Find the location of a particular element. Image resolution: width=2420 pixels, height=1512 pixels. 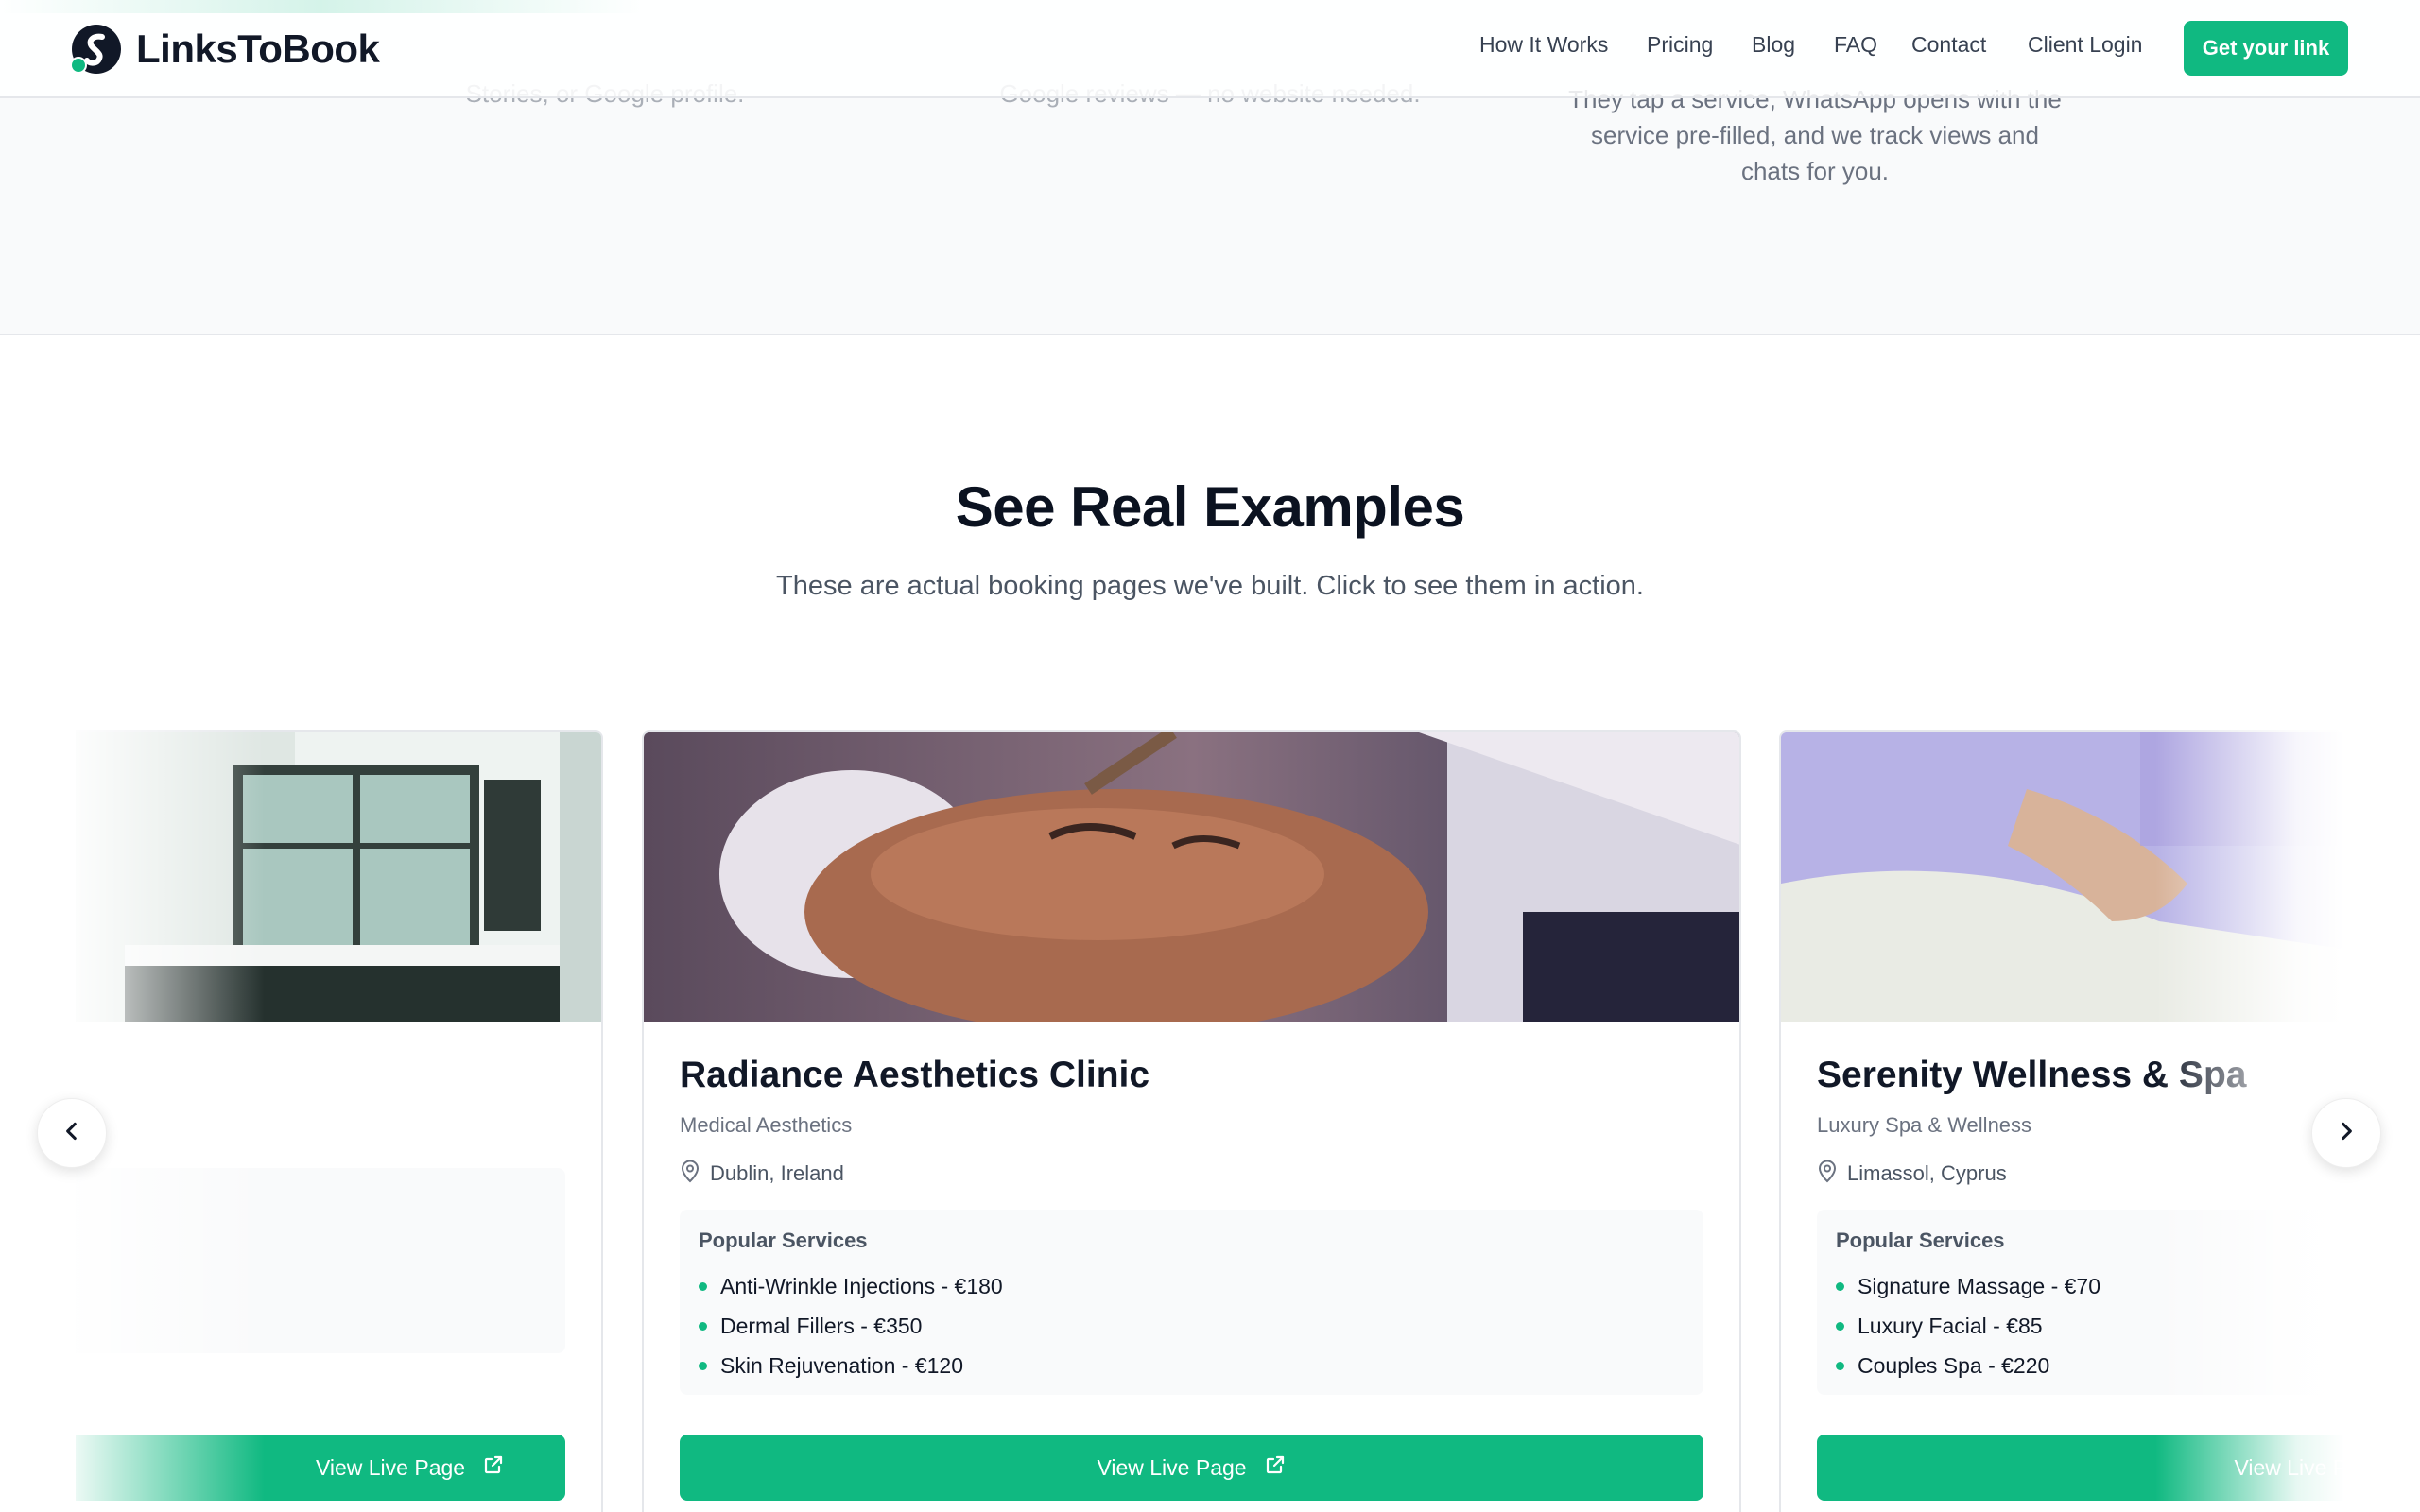

service-text: Anti-Wrinkle Injections - €180 is located at coordinates (861, 1285).